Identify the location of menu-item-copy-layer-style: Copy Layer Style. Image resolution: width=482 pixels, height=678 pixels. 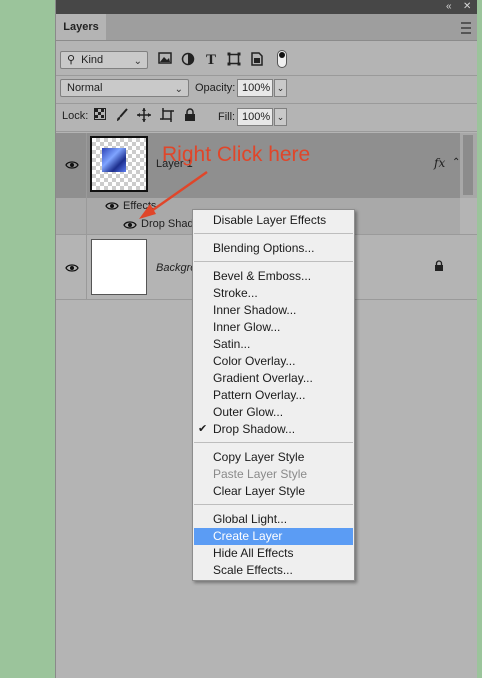
(273, 457).